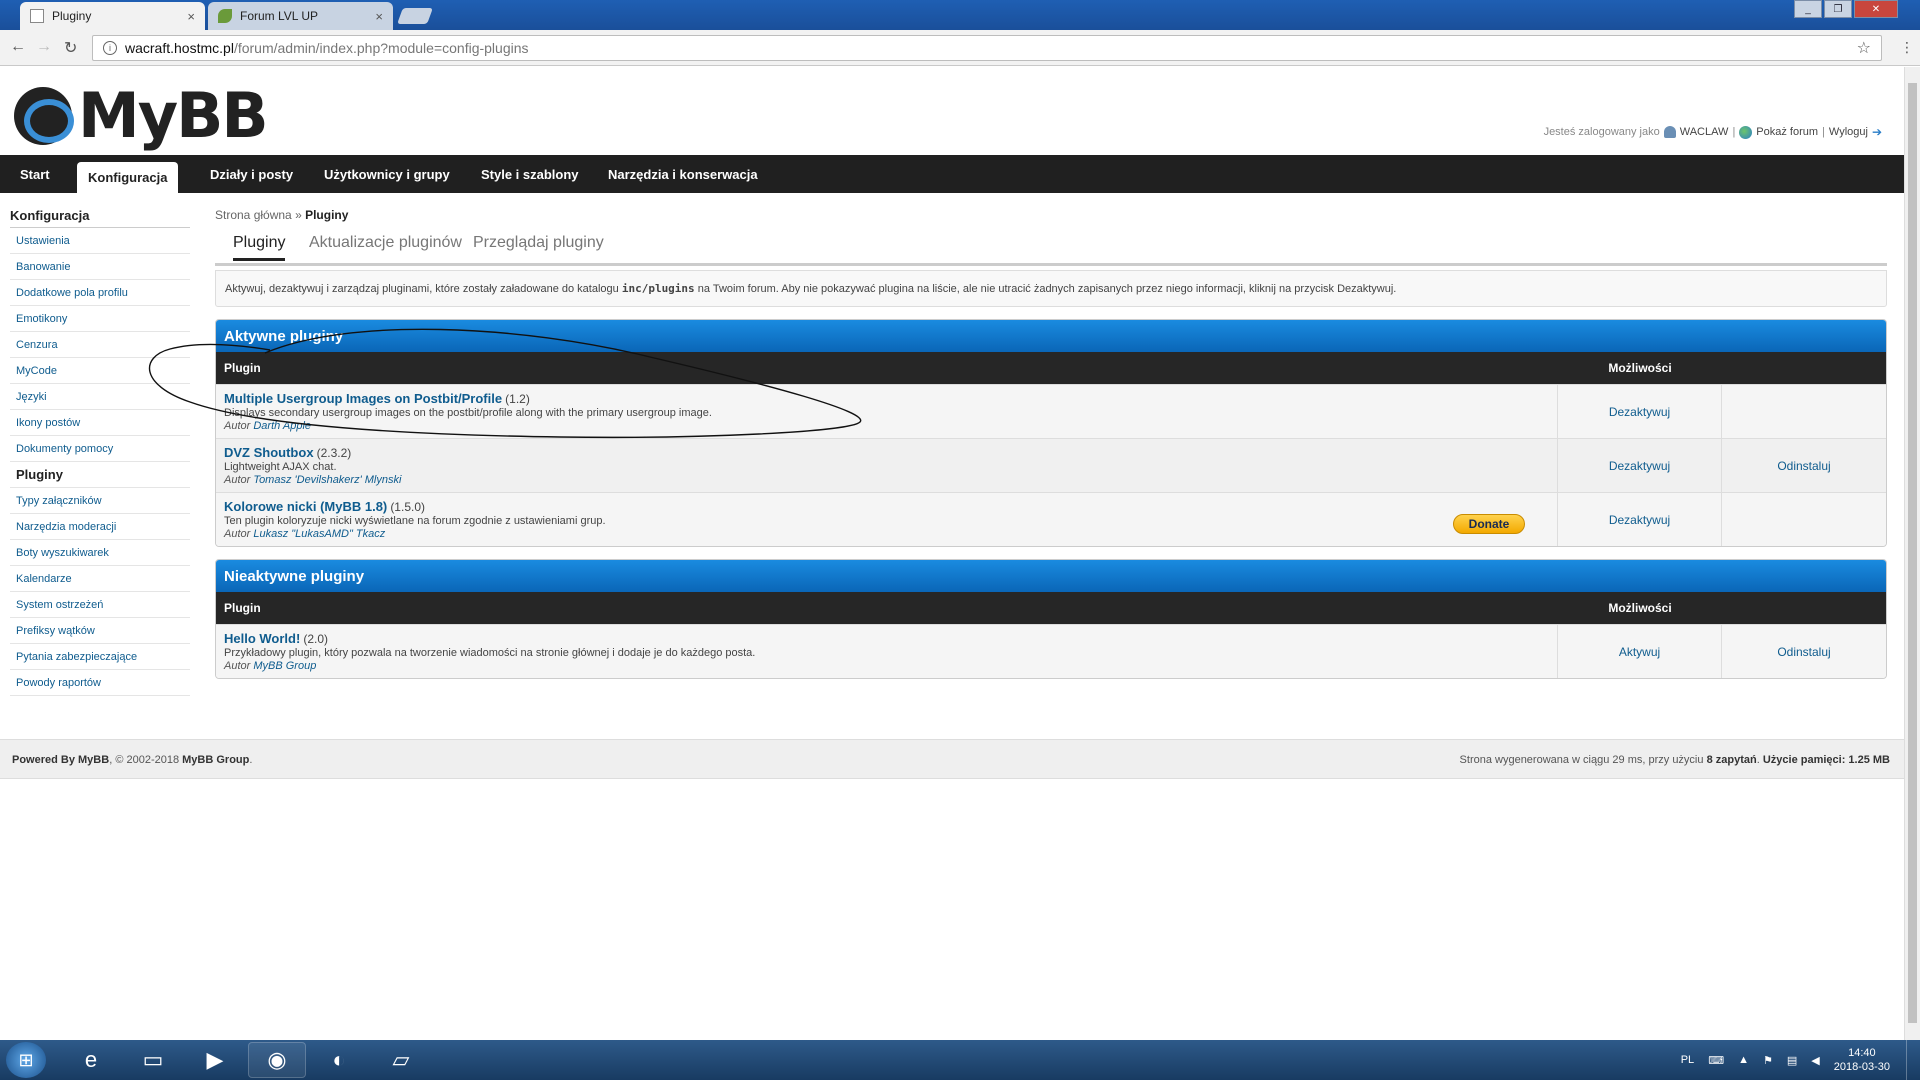  What do you see at coordinates (100, 683) in the screenshot?
I see `sidebar-item-powody-raportow: Powody raportów` at bounding box center [100, 683].